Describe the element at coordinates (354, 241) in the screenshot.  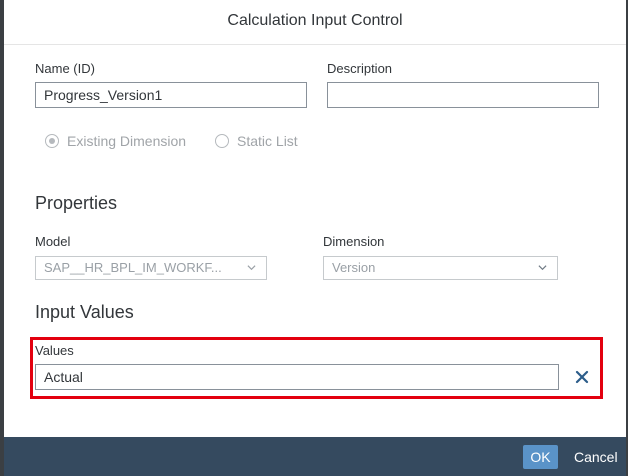
I see `dimension-label: Dimension` at that location.